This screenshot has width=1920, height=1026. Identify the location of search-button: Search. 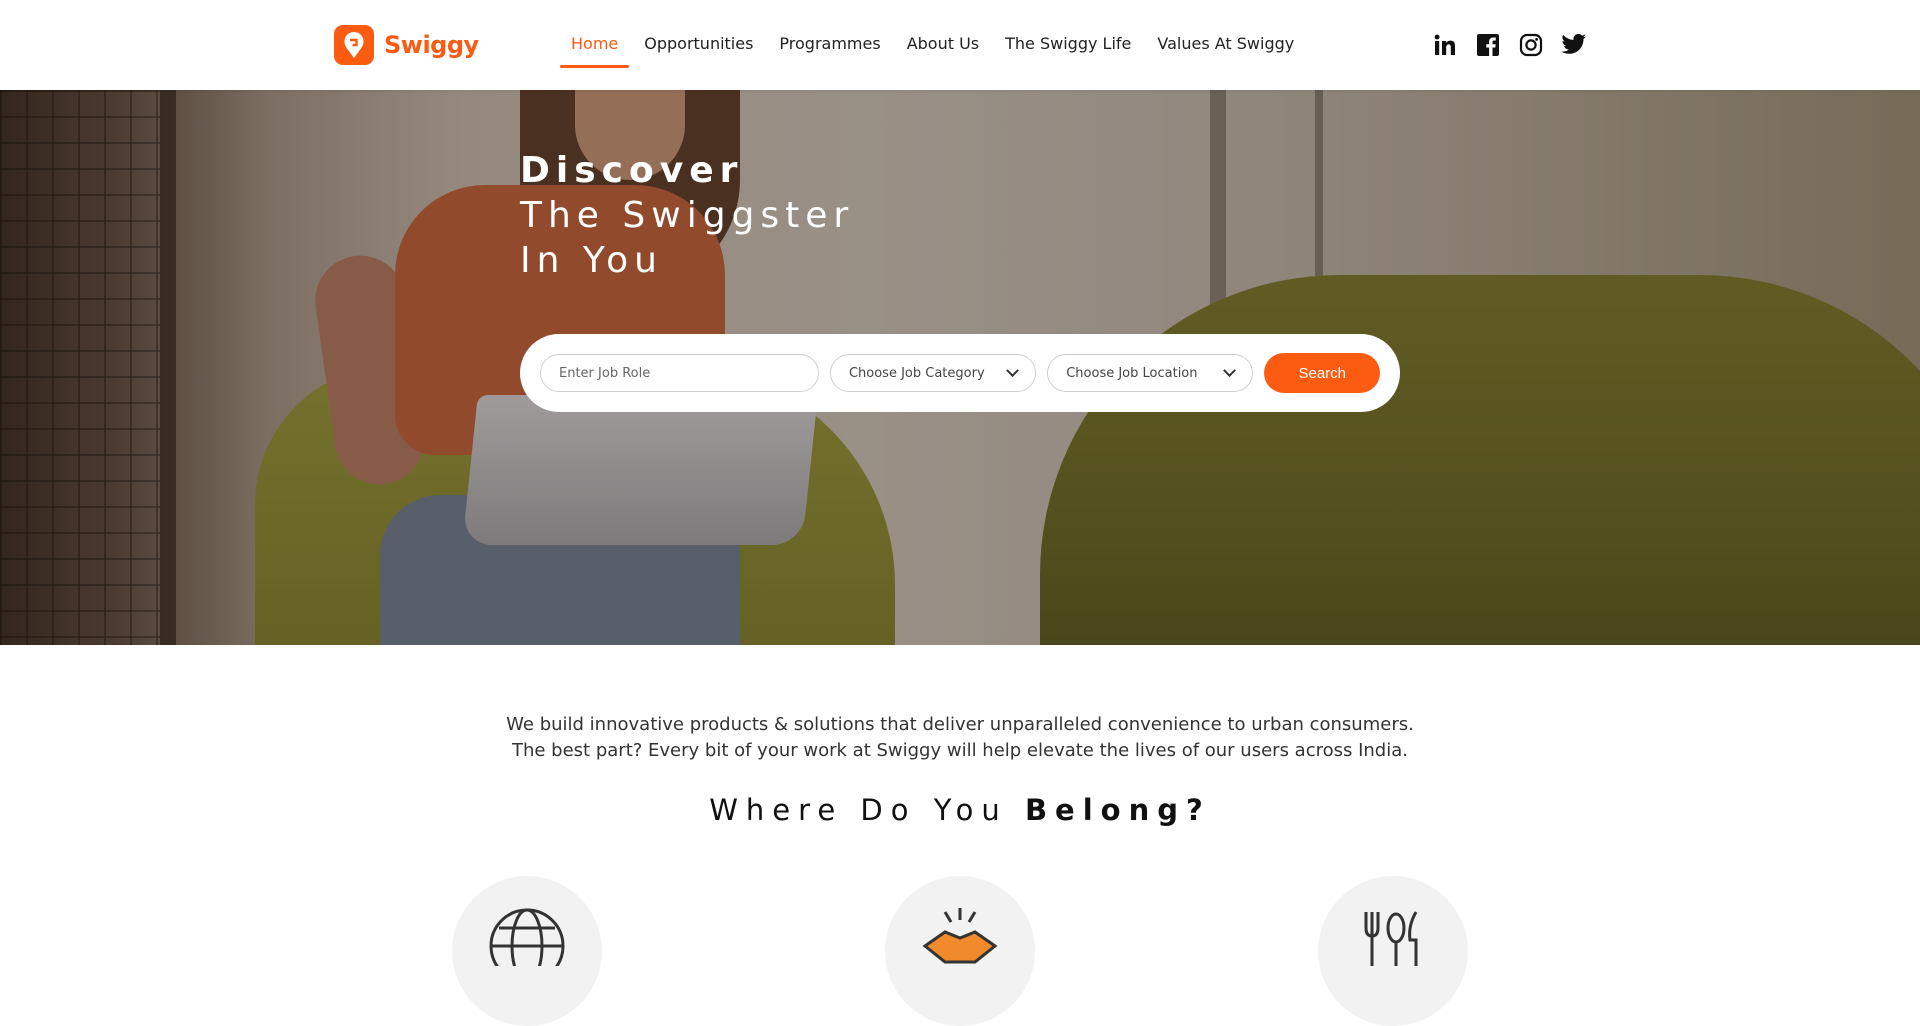
(1322, 373).